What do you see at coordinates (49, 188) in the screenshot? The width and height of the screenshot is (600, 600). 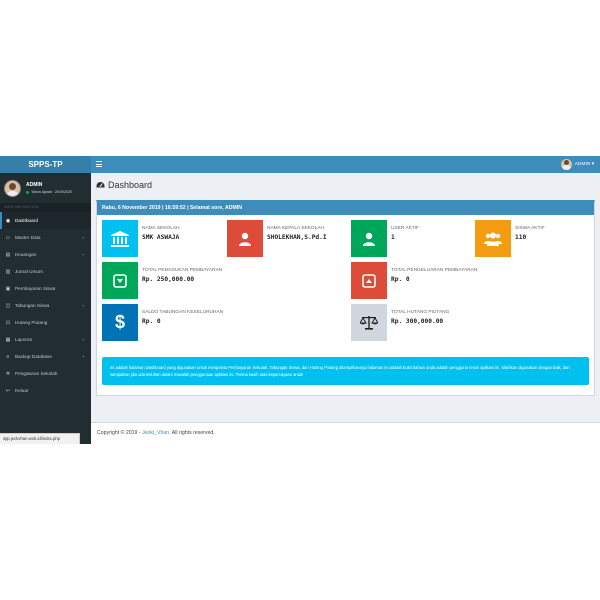 I see `user-info: ADMIN Tahun Ajaran : 2019/2020` at bounding box center [49, 188].